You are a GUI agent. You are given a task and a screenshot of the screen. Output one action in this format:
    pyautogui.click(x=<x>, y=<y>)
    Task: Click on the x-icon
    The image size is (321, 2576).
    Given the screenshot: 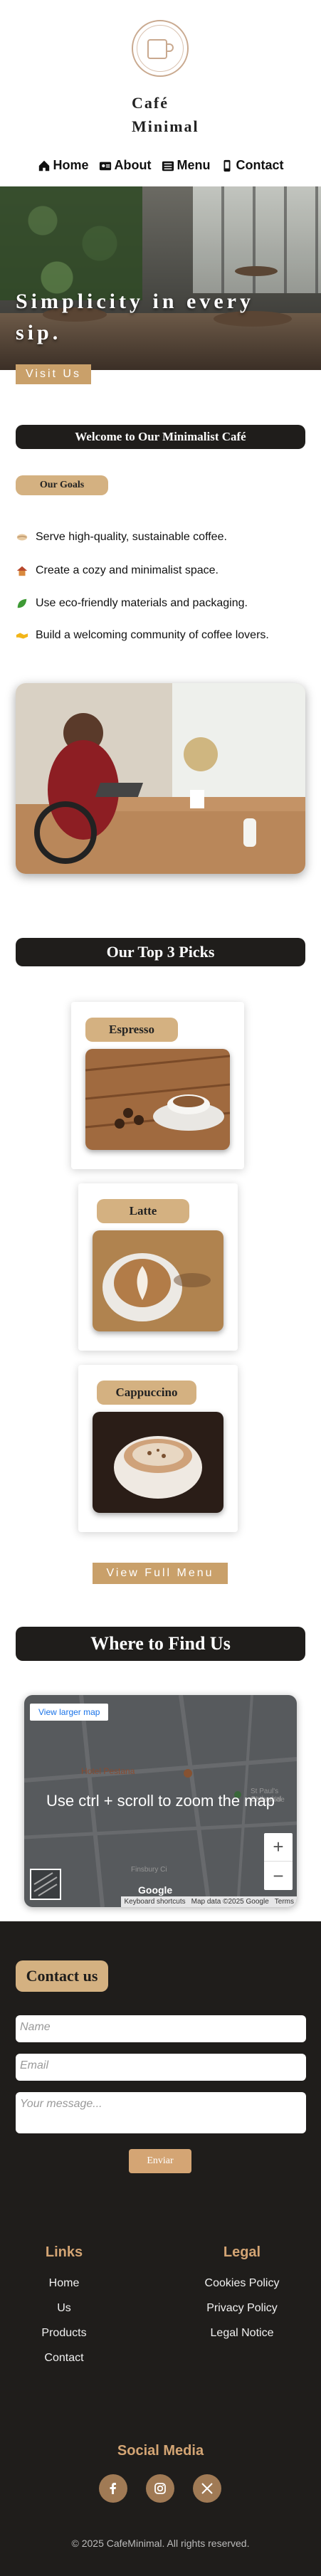 What is the action you would take?
    pyautogui.click(x=207, y=2489)
    